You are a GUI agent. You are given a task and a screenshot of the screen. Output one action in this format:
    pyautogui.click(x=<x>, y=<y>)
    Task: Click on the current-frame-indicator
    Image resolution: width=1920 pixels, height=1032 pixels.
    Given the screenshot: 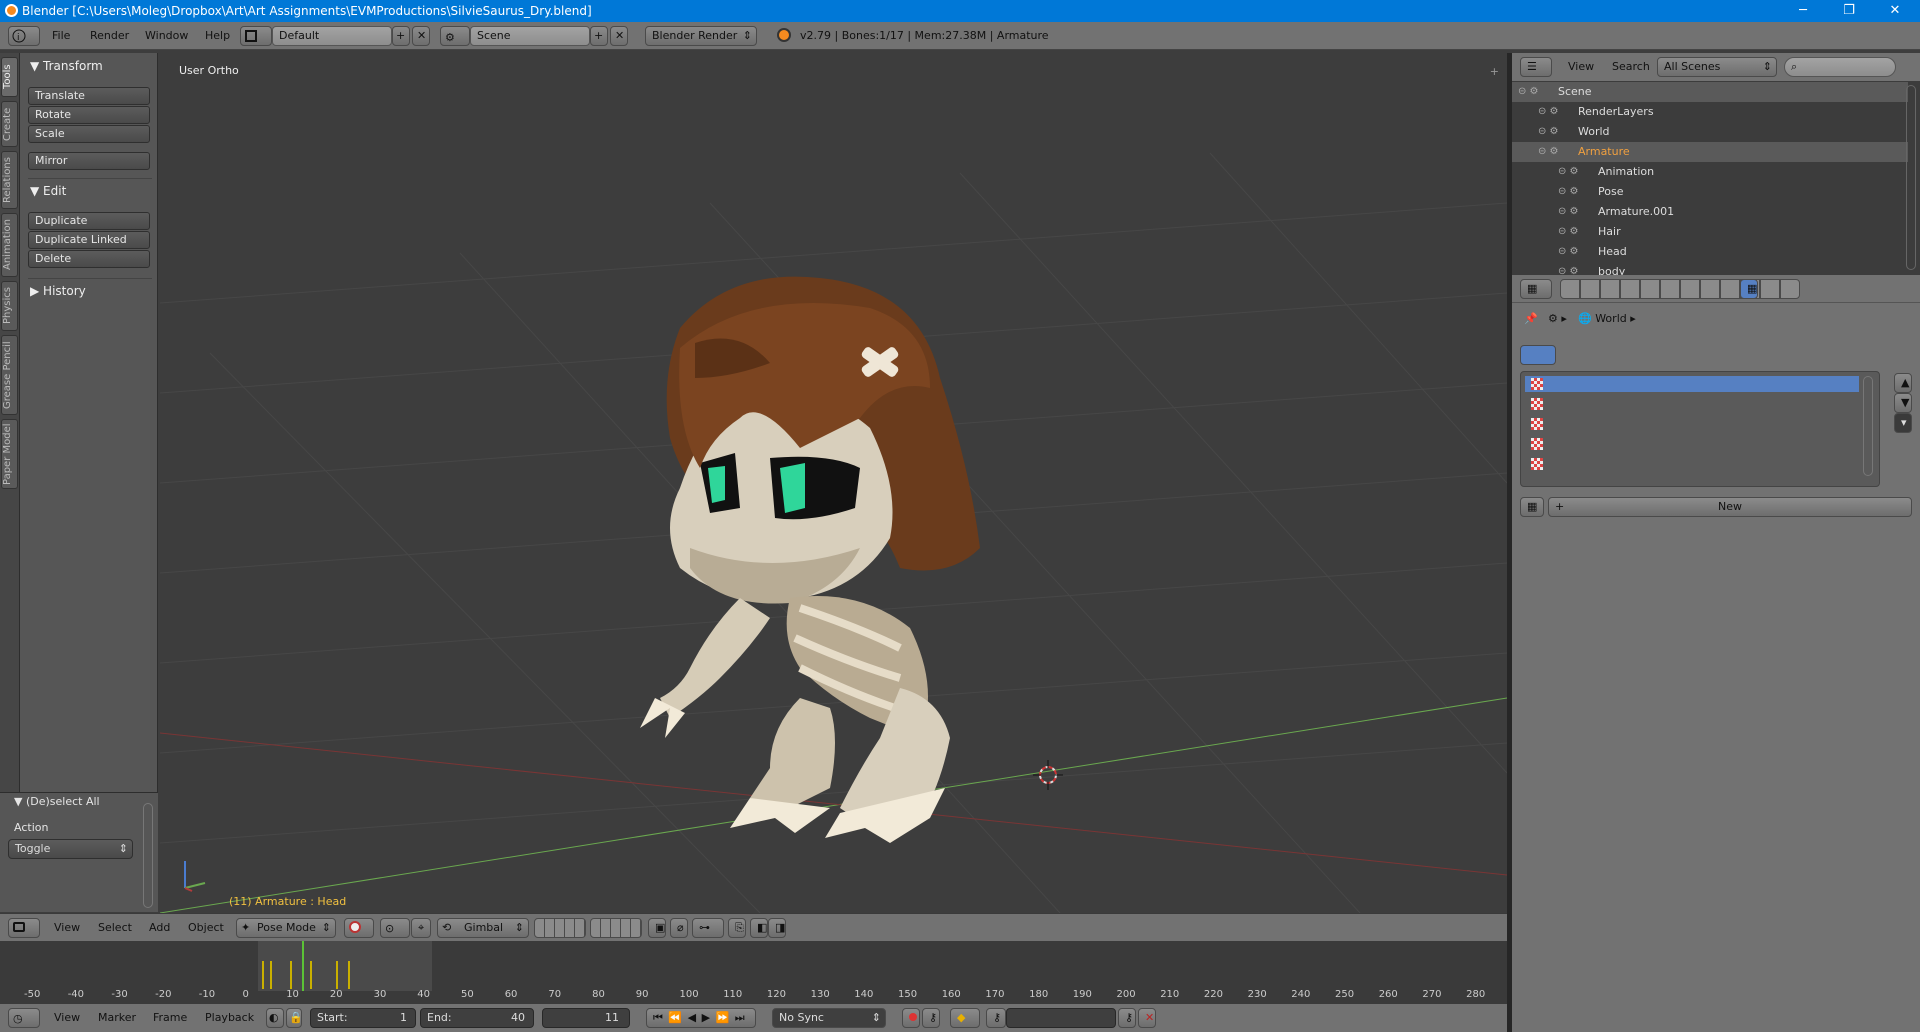 What is the action you would take?
    pyautogui.click(x=303, y=966)
    